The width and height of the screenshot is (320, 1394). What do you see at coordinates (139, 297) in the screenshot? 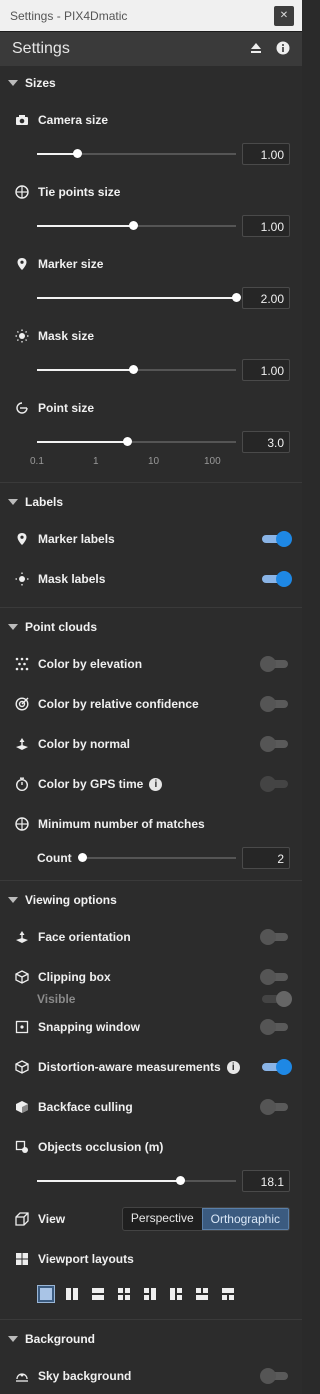
I see `marker-size-slider` at bounding box center [139, 297].